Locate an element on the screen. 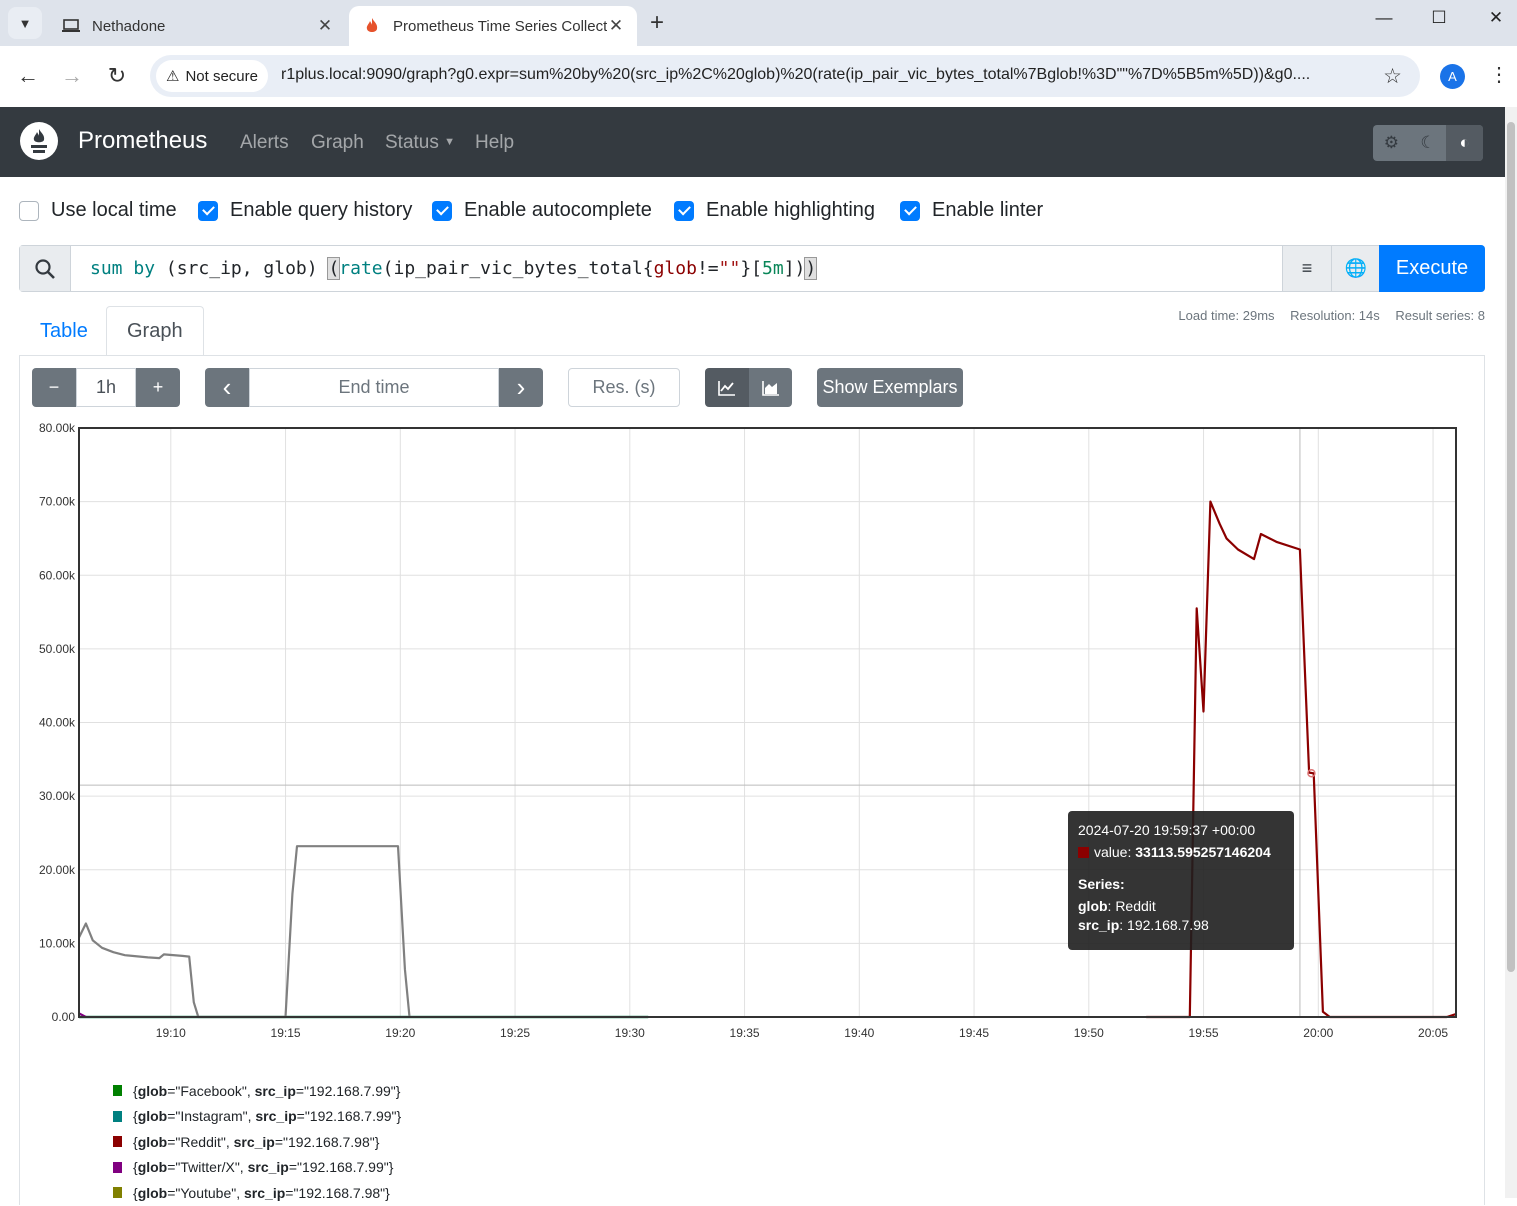 The height and width of the screenshot is (1206, 1517). range-input: 1h is located at coordinates (106, 387).